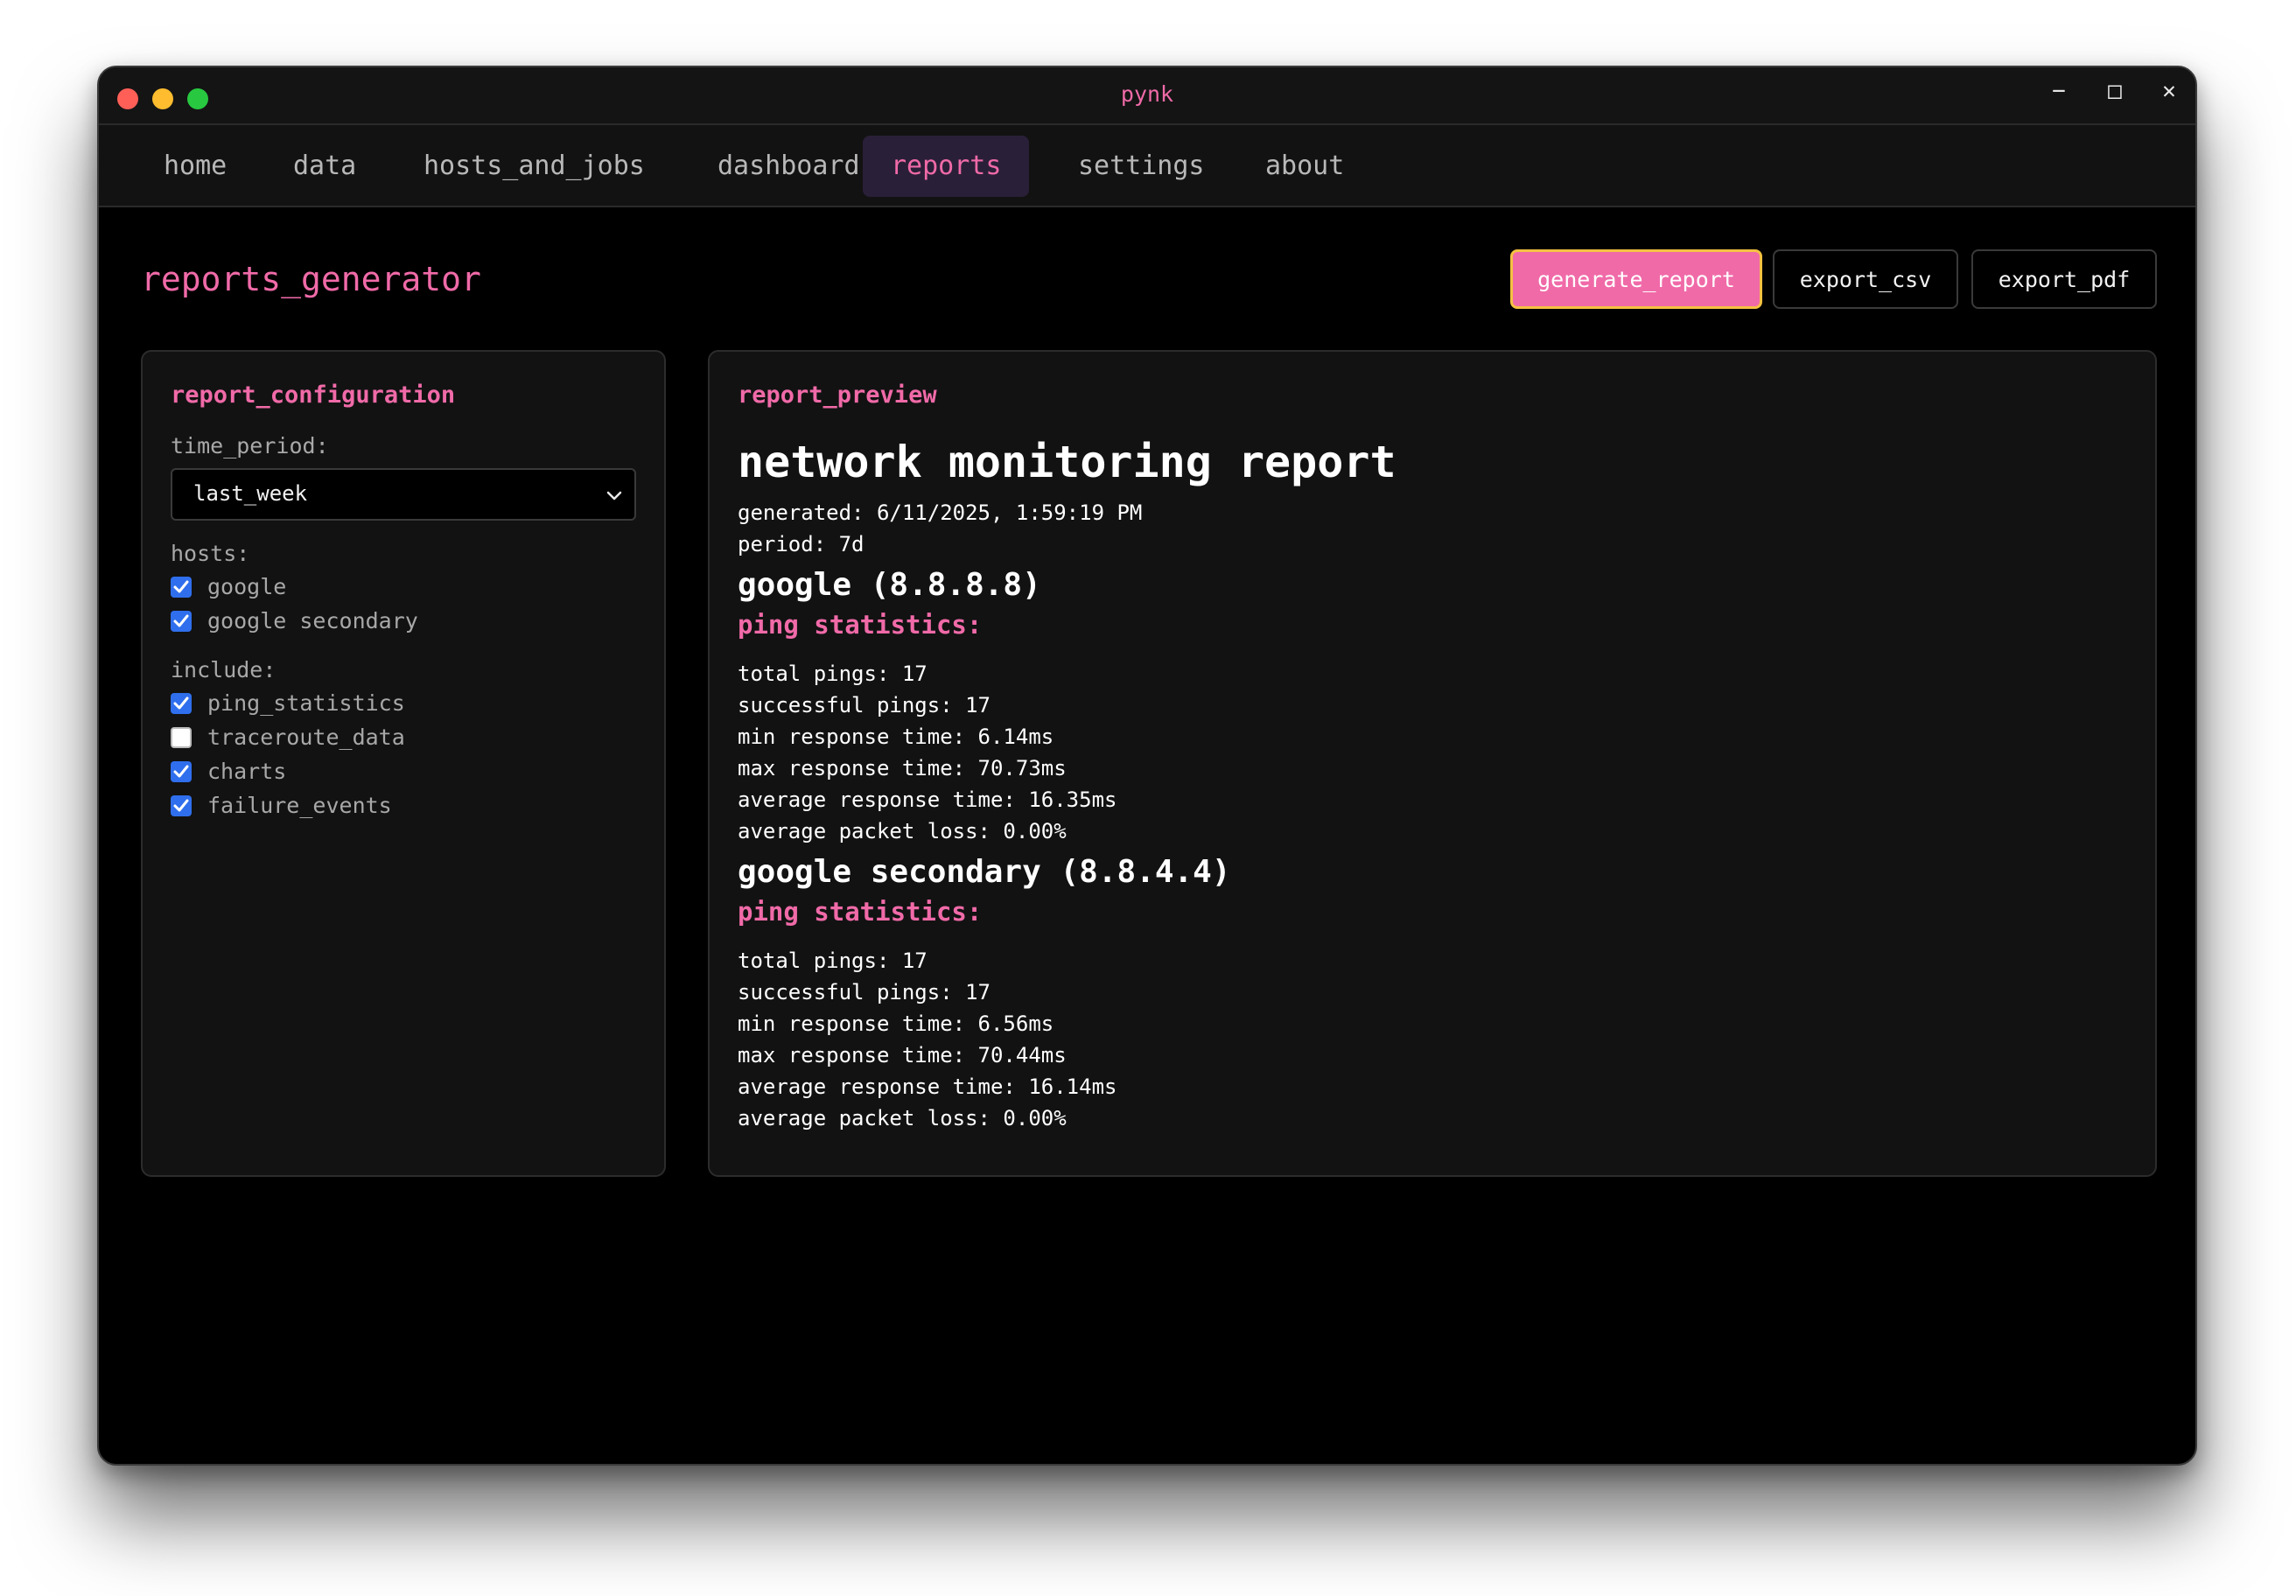 The width and height of the screenshot is (2296, 1596). What do you see at coordinates (299, 805) in the screenshot?
I see `failure-events-label: failure_events` at bounding box center [299, 805].